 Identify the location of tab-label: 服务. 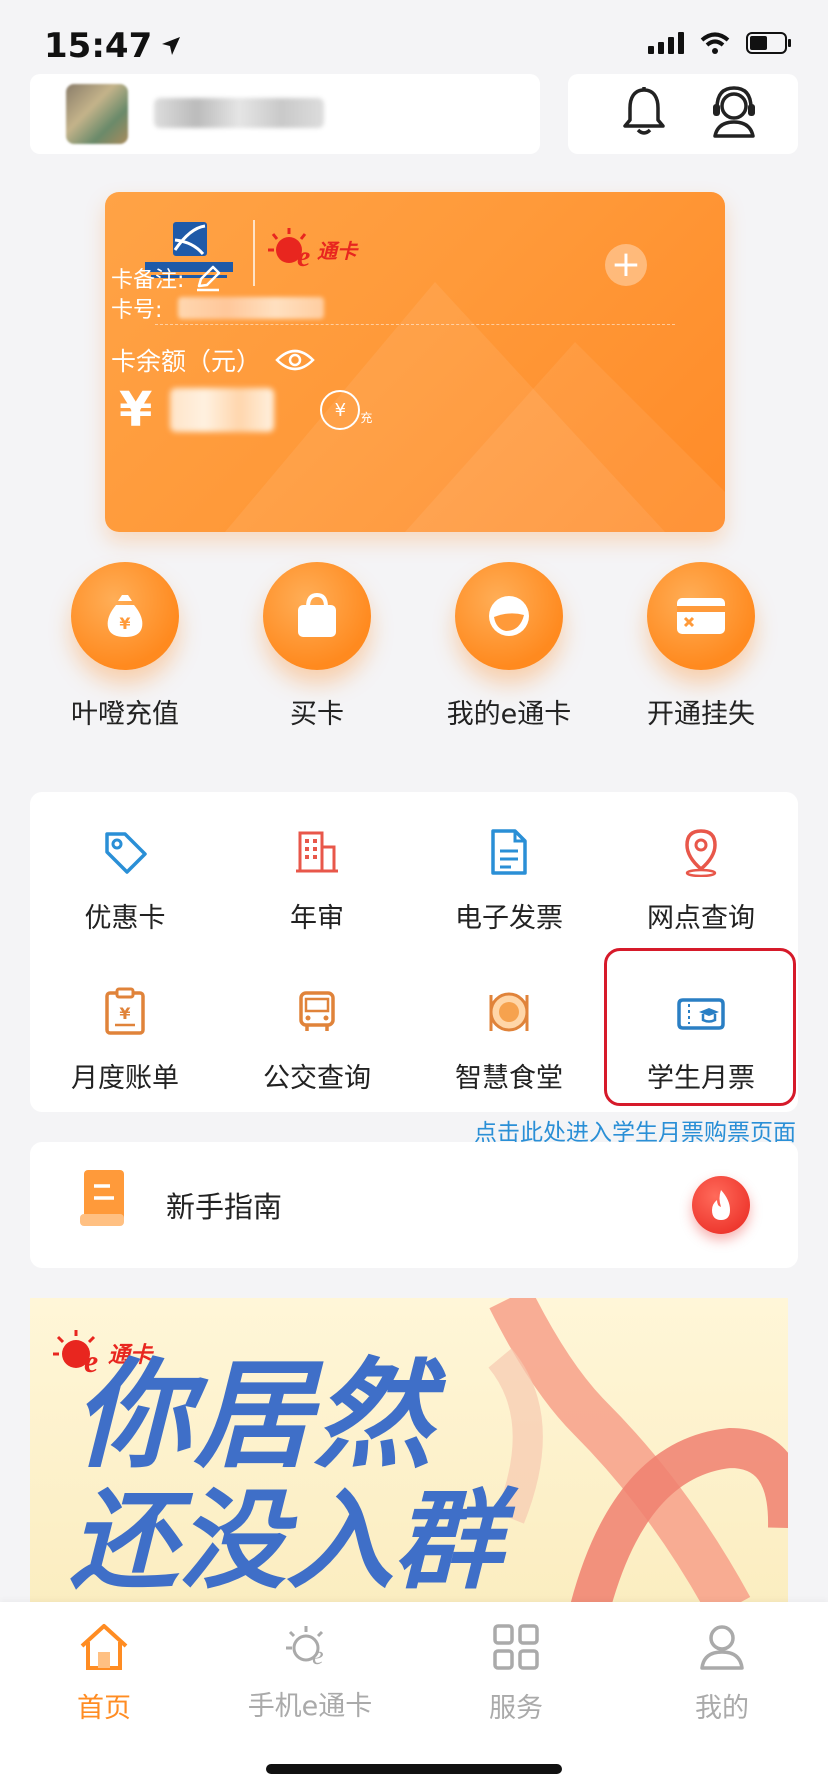
(516, 1708).